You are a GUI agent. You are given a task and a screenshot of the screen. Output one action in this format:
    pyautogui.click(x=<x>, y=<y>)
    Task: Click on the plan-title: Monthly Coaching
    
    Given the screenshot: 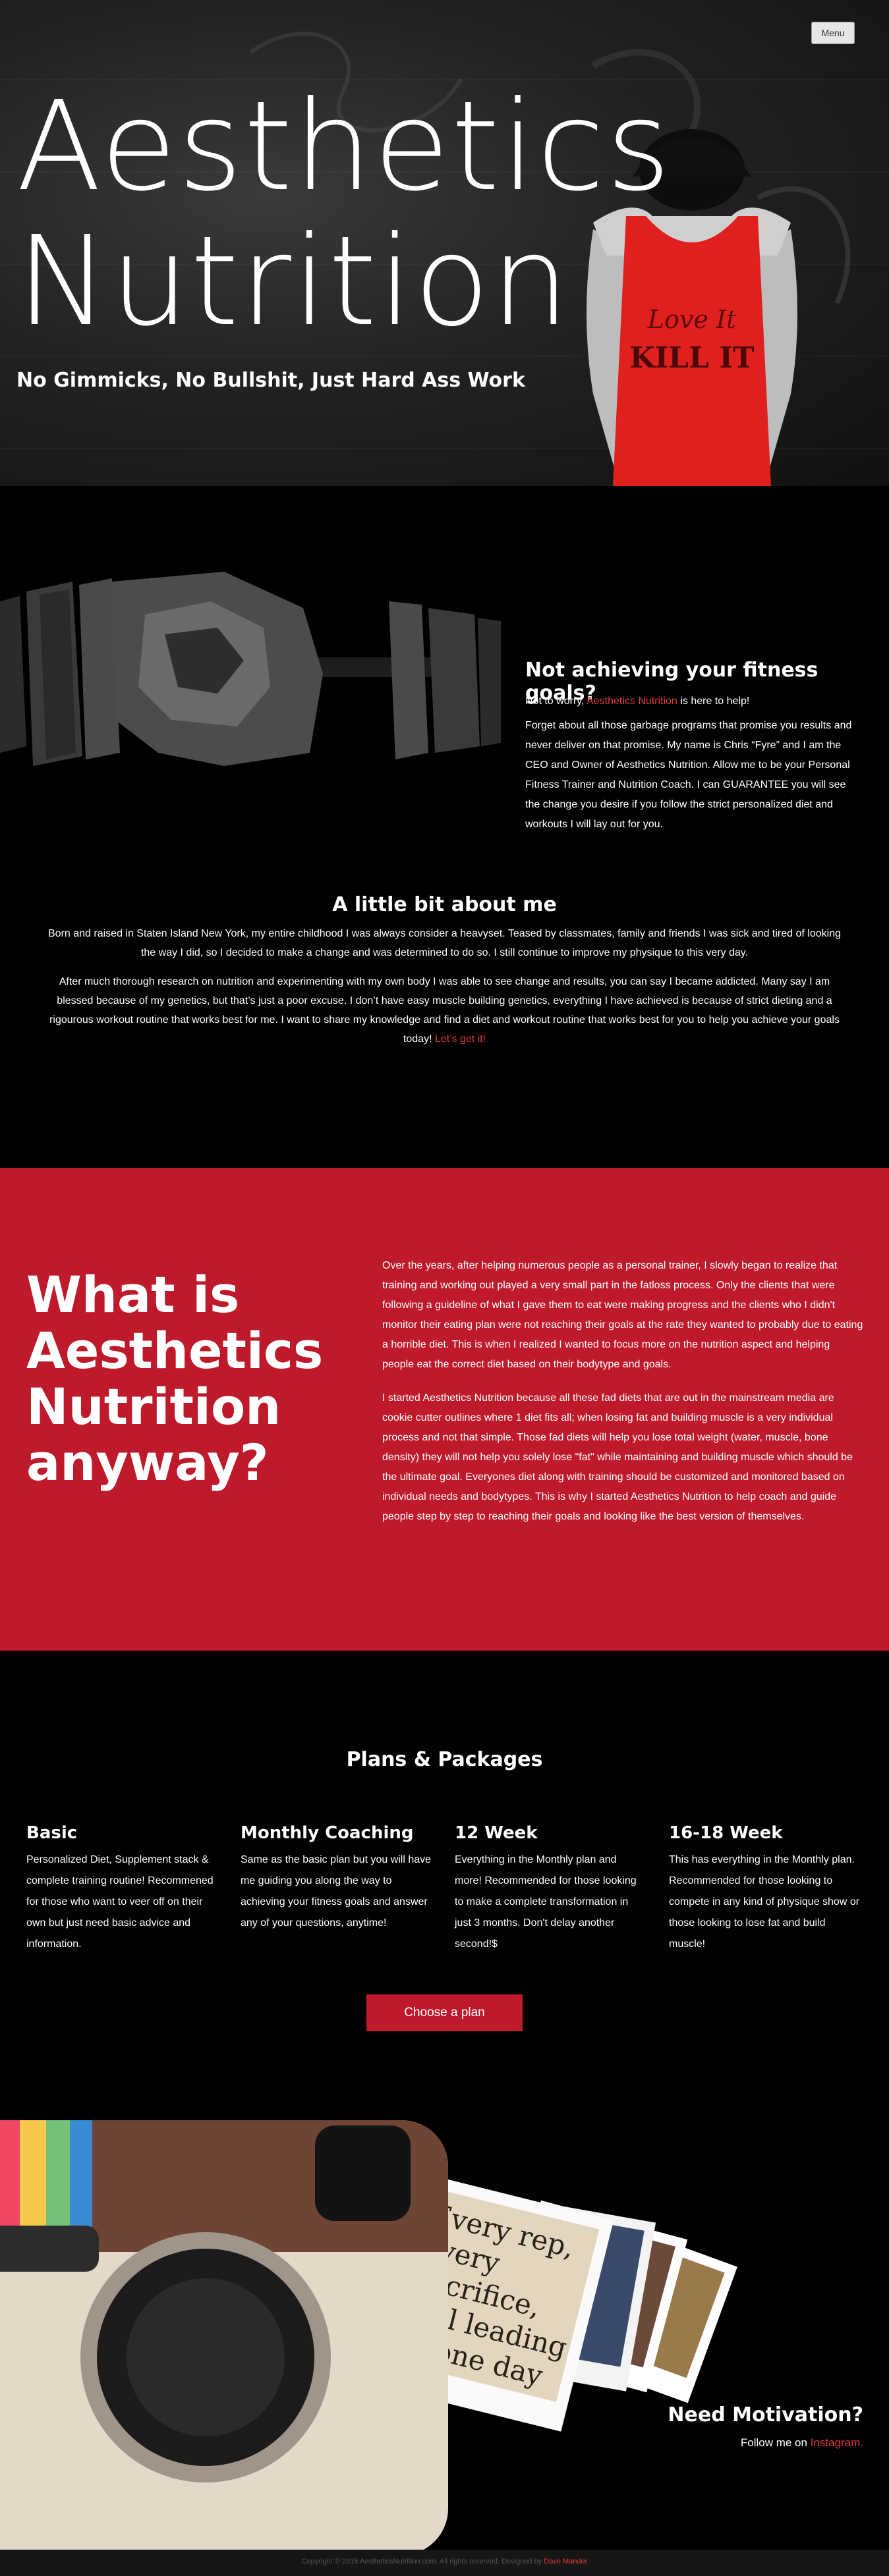 What is the action you would take?
    pyautogui.click(x=327, y=1833)
    